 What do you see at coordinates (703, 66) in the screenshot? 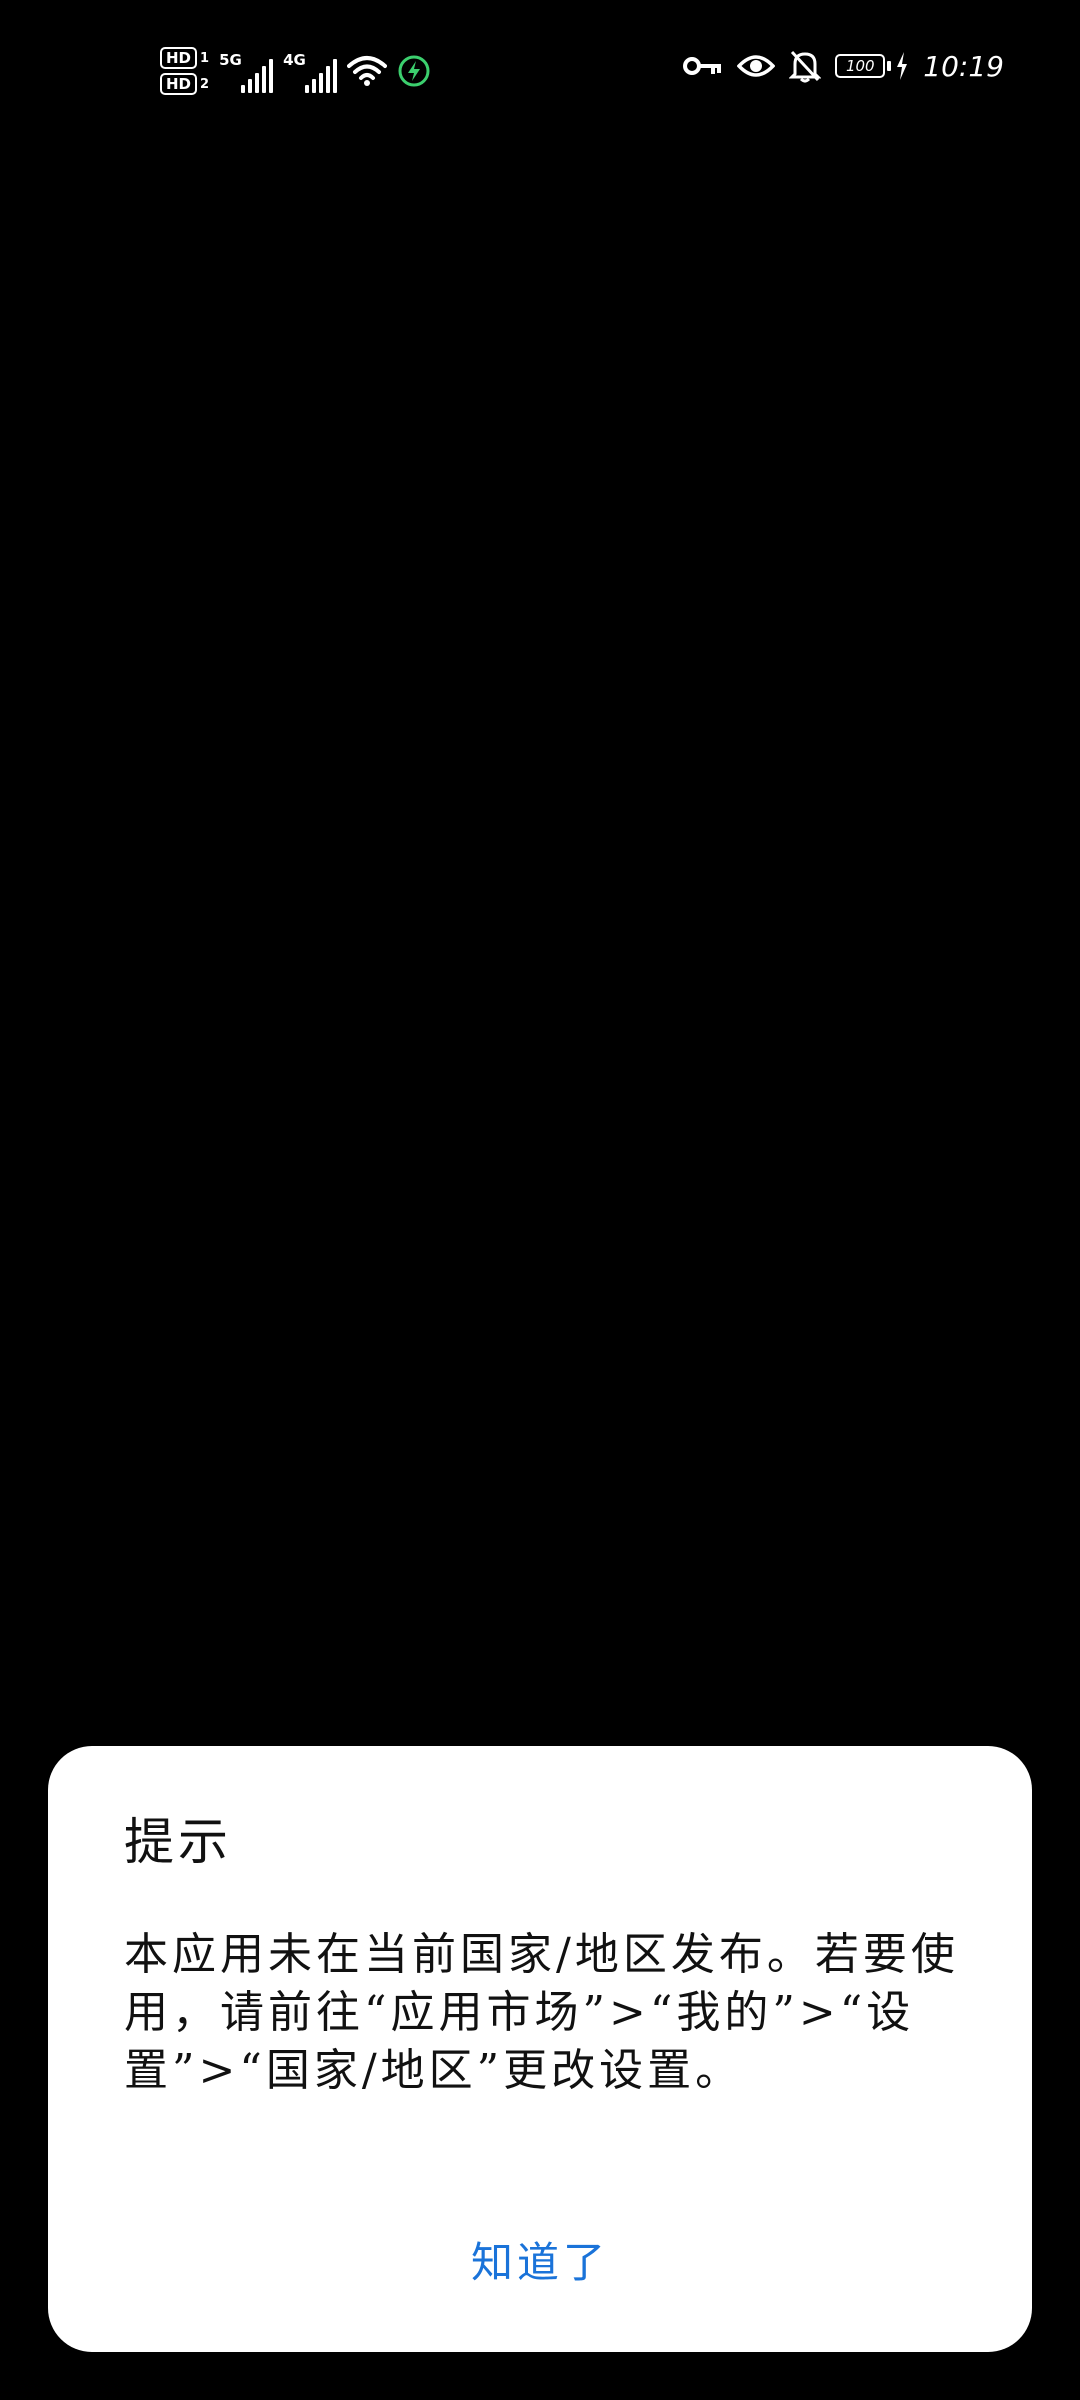
I see `key-icon` at bounding box center [703, 66].